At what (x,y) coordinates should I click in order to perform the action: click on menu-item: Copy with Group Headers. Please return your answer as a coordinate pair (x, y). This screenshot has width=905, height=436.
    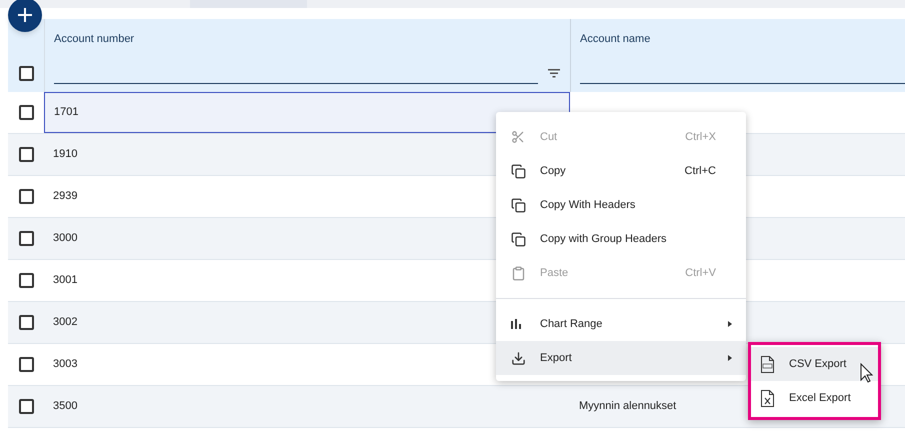
    Looking at the image, I should click on (621, 239).